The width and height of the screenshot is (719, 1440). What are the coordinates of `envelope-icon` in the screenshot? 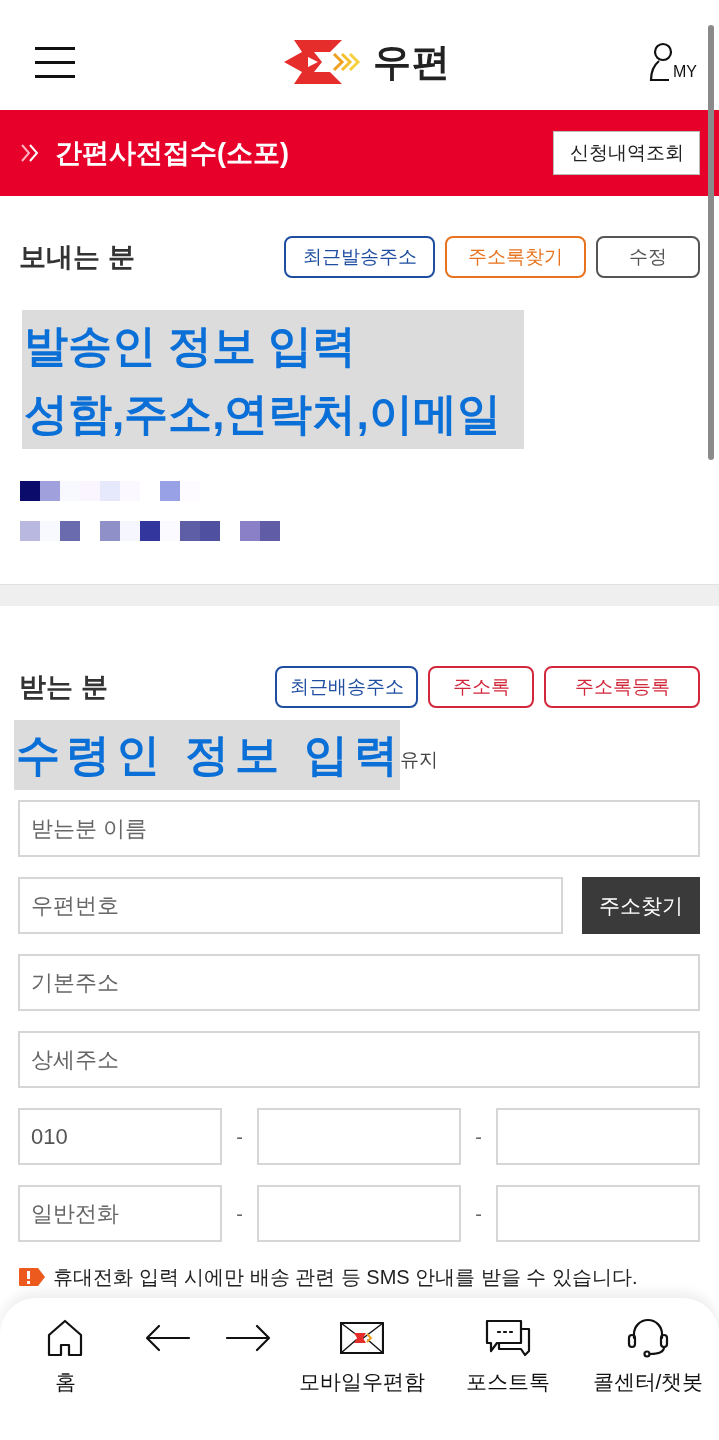 It's located at (362, 1338).